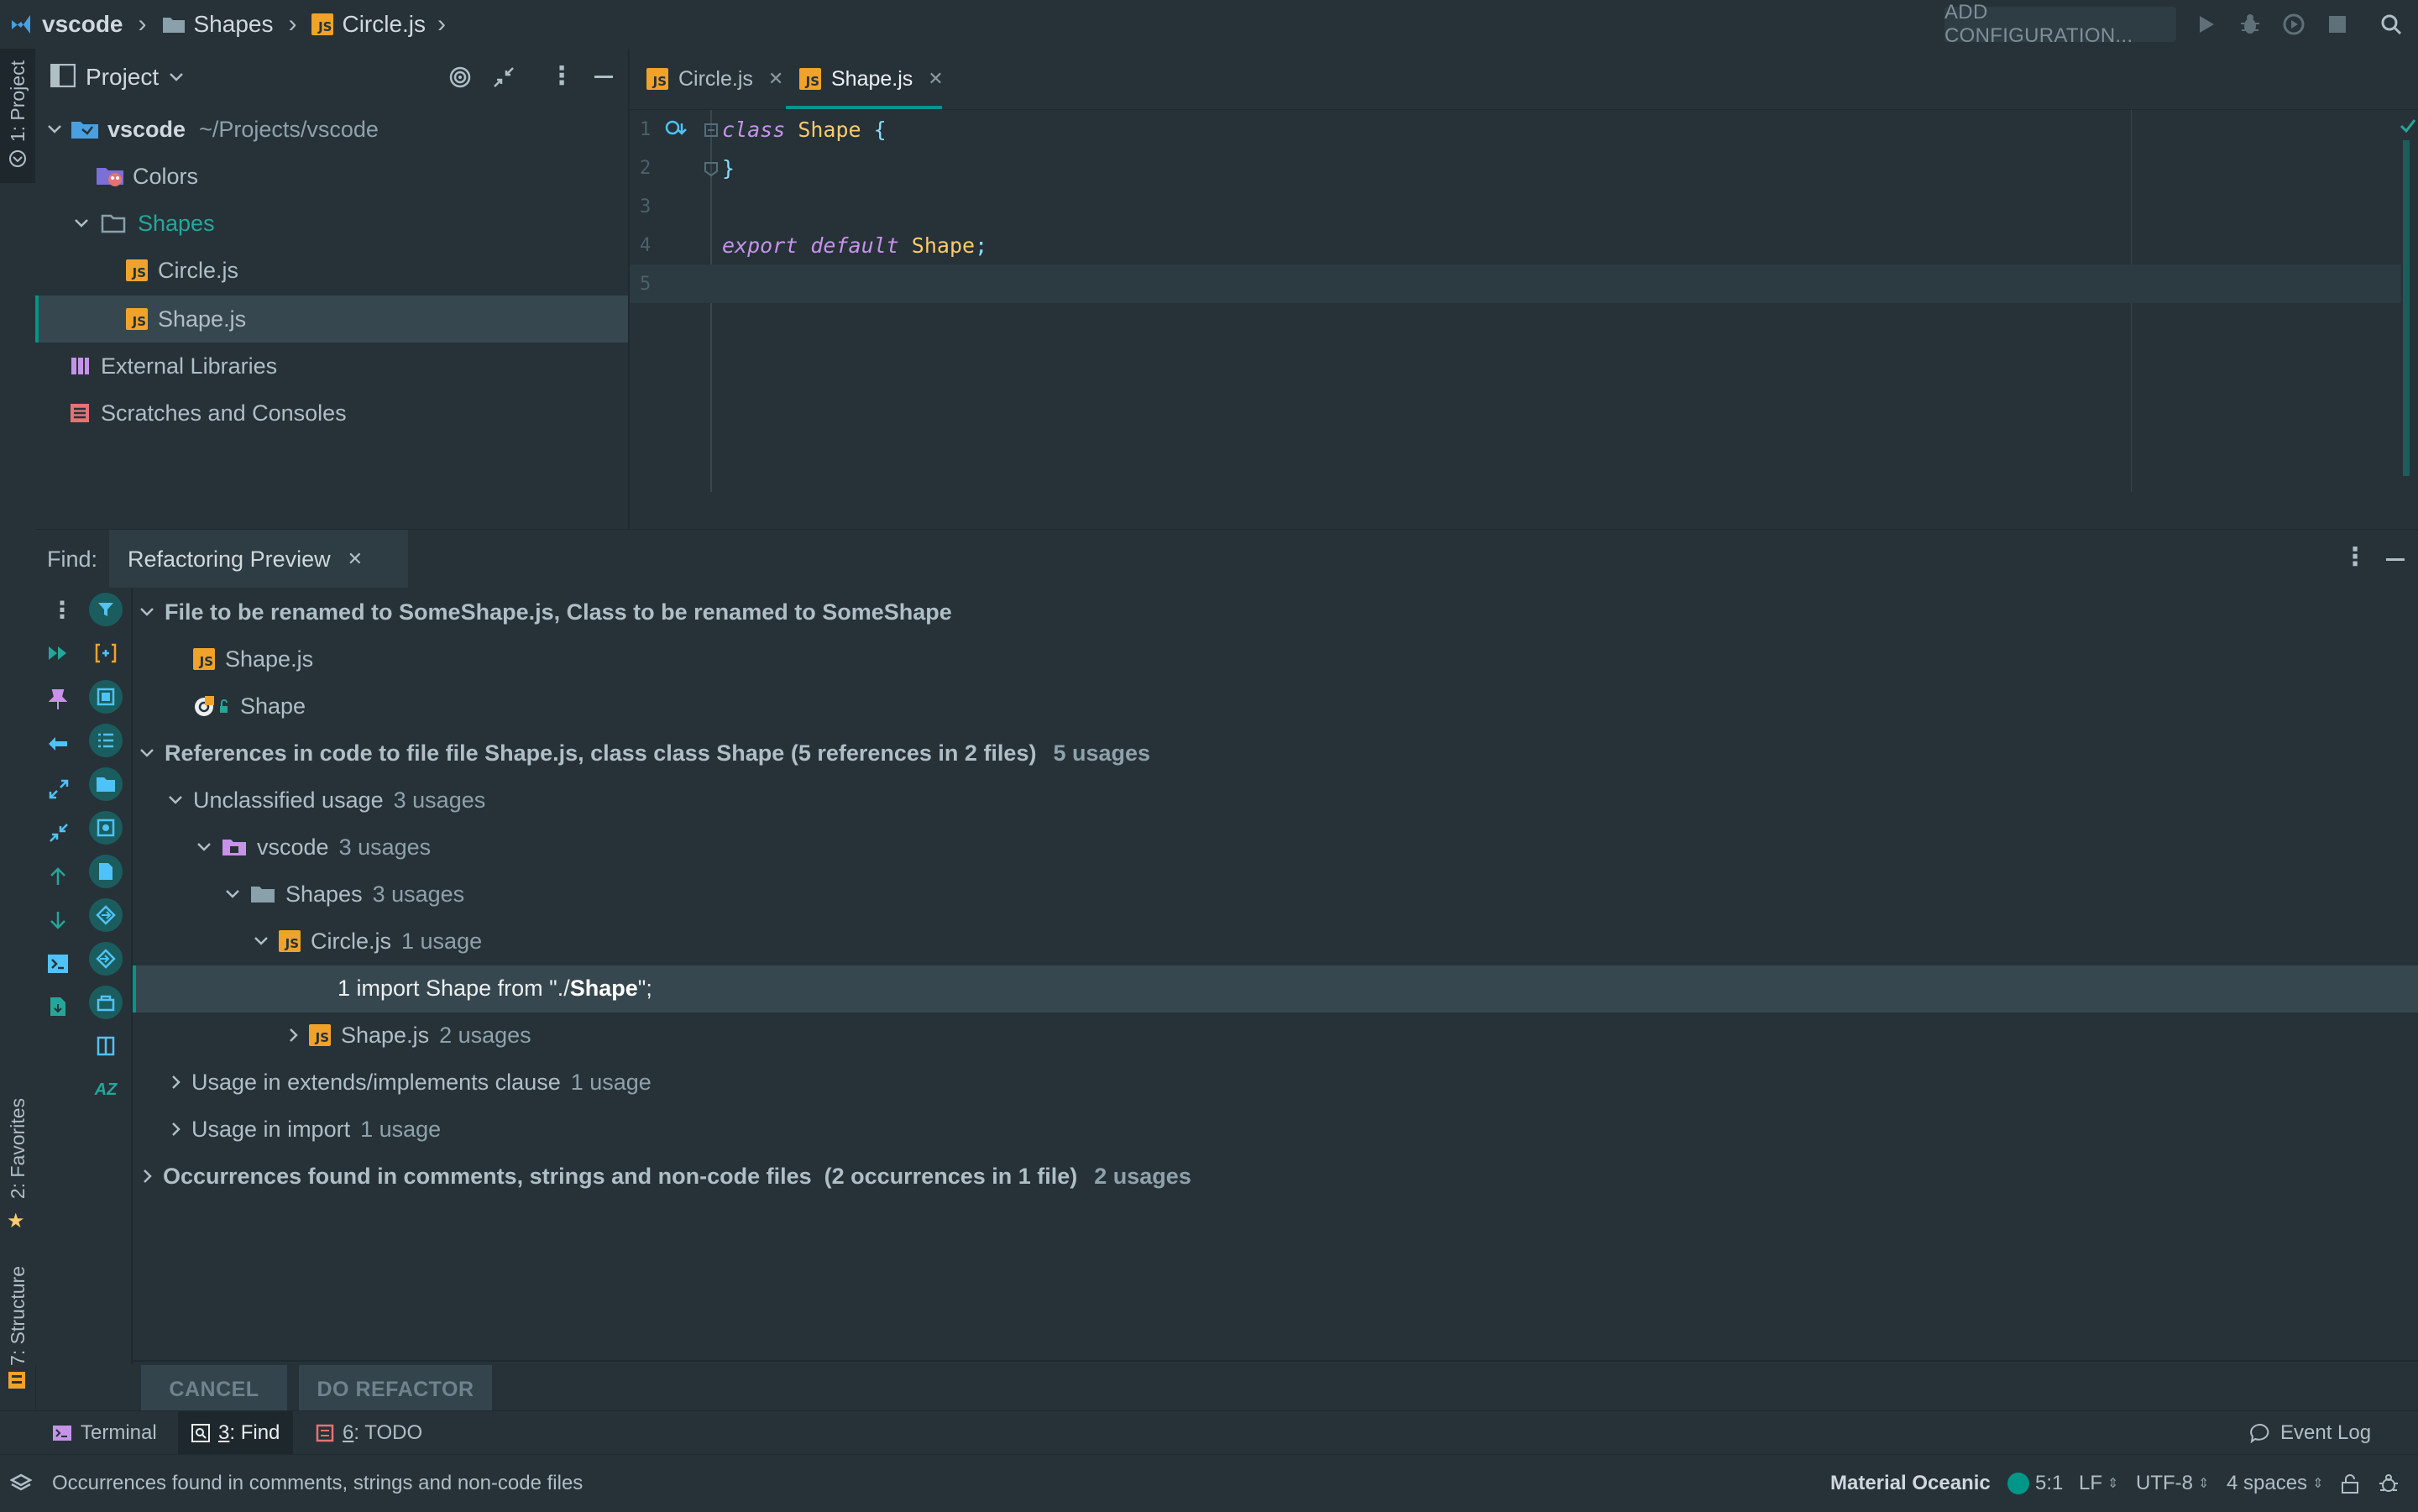 The width and height of the screenshot is (2418, 1512). Describe the element at coordinates (18, 1316) in the screenshot. I see `structure-tool-tab: 7: Structure` at that location.